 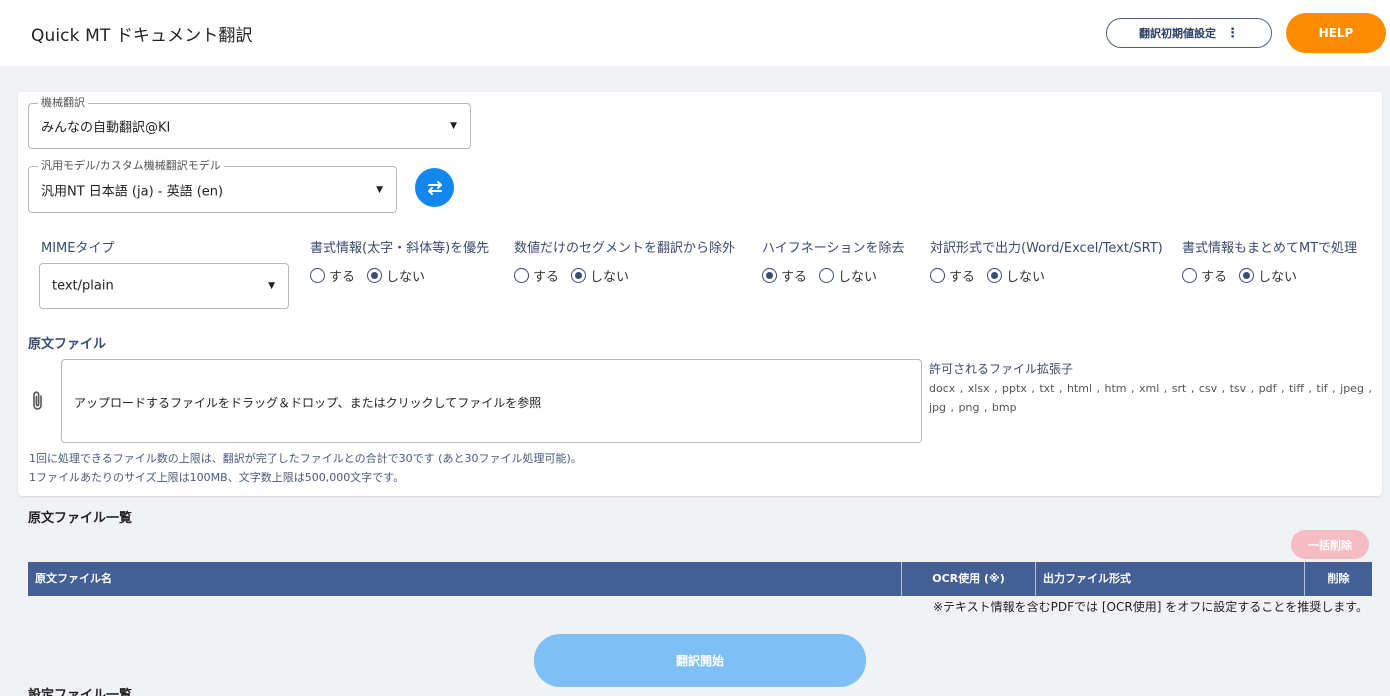 What do you see at coordinates (249, 122) in the screenshot?
I see `engine-select: 機械翻訳 みんなの自動翻訳@KI ▼` at bounding box center [249, 122].